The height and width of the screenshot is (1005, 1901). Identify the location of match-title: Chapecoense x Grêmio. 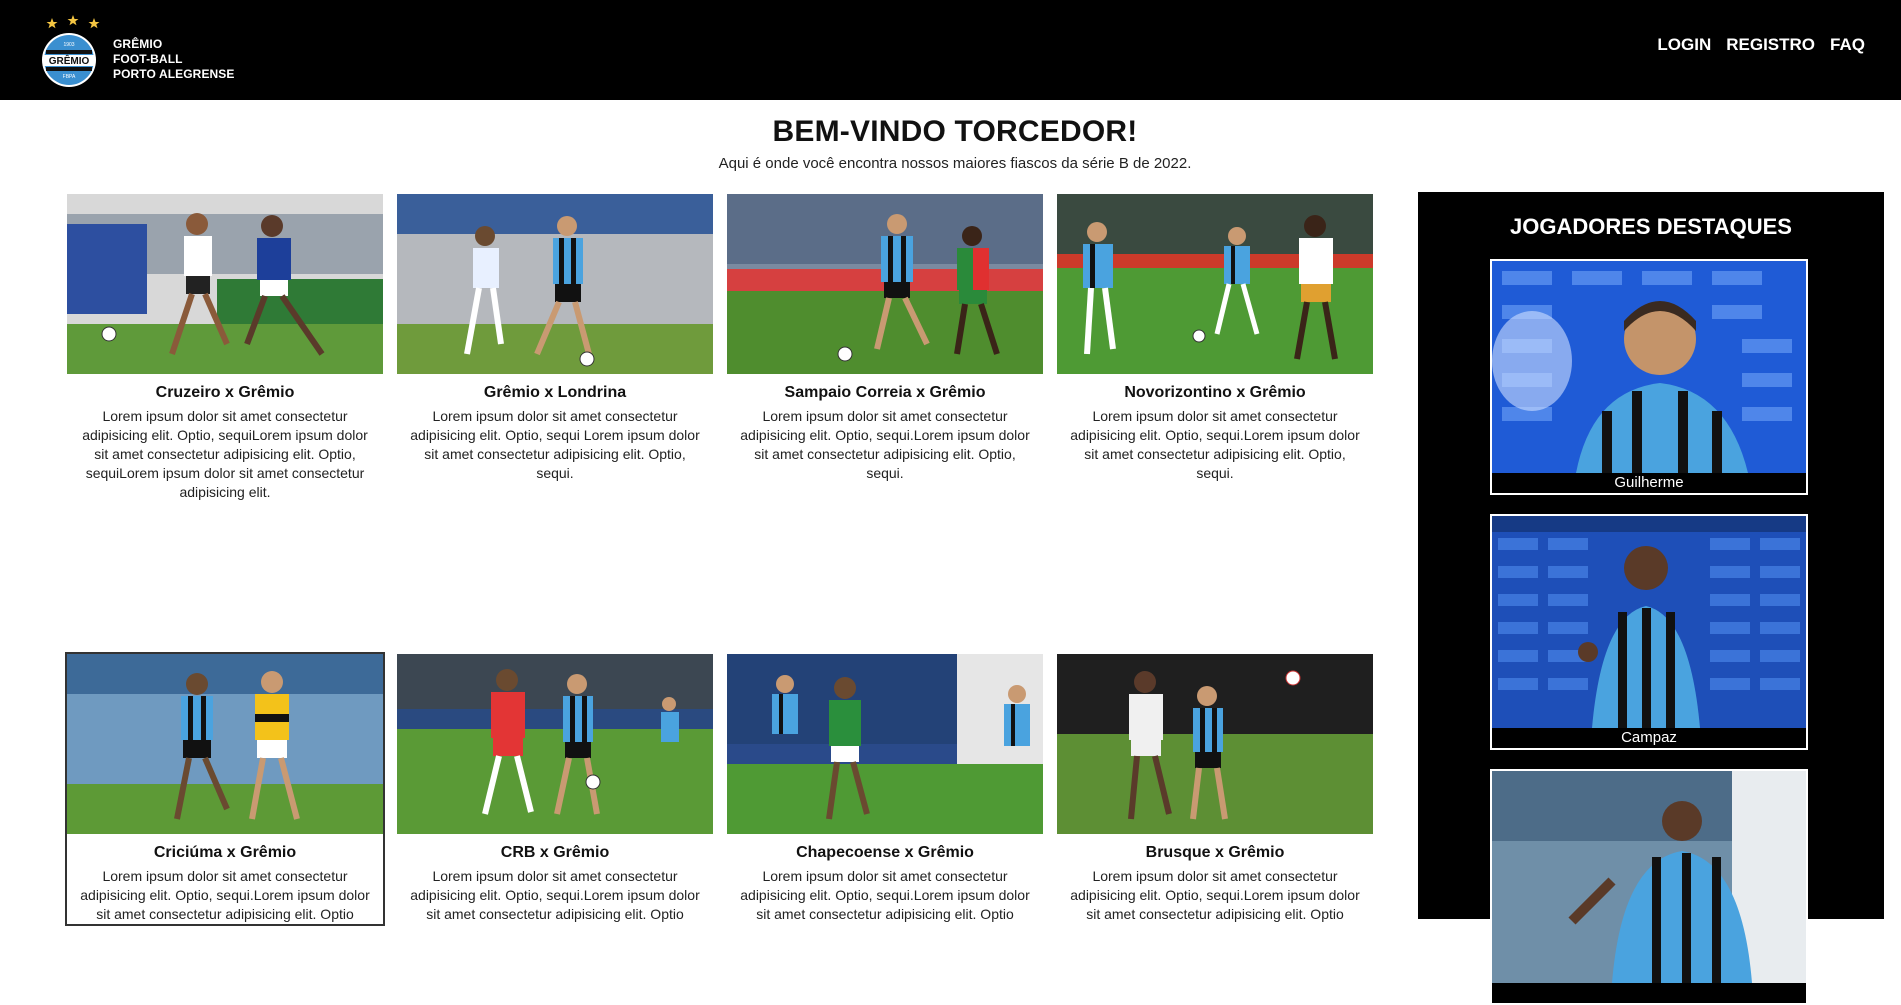
(885, 852).